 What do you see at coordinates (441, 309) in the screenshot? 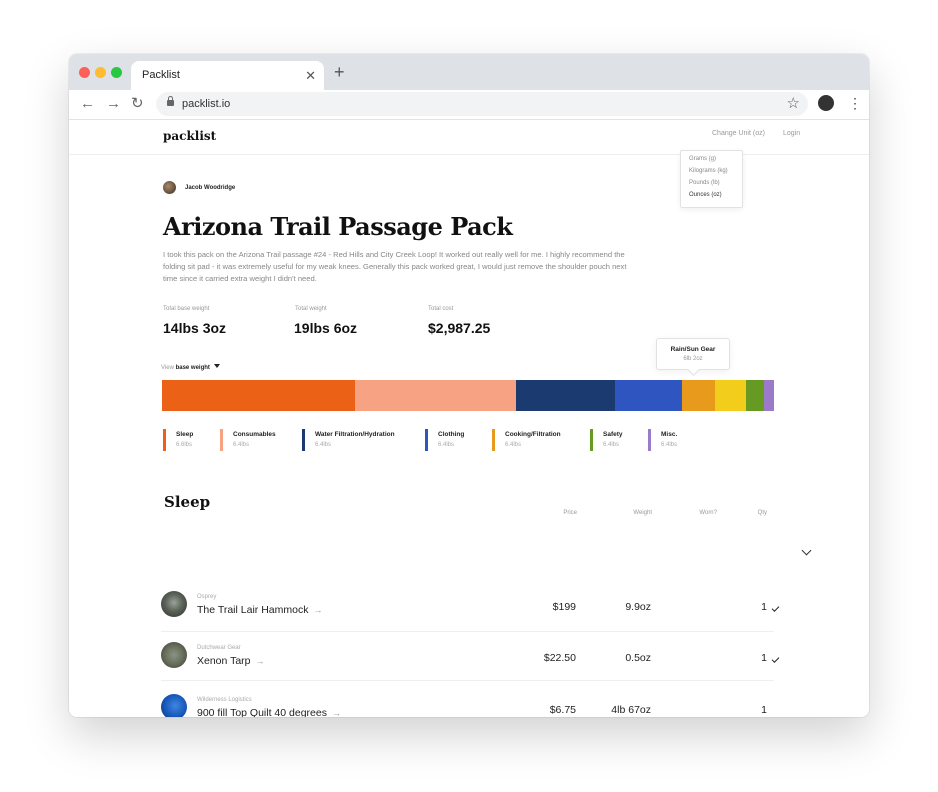
I see `total-cost-label: Total cost` at bounding box center [441, 309].